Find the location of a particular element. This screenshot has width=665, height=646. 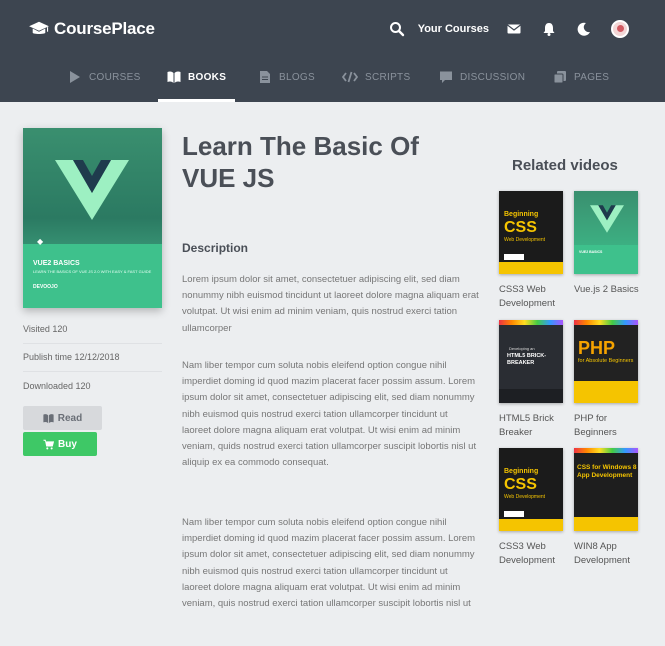

nav-discussion-label: DISCUSSION is located at coordinates (493, 77).